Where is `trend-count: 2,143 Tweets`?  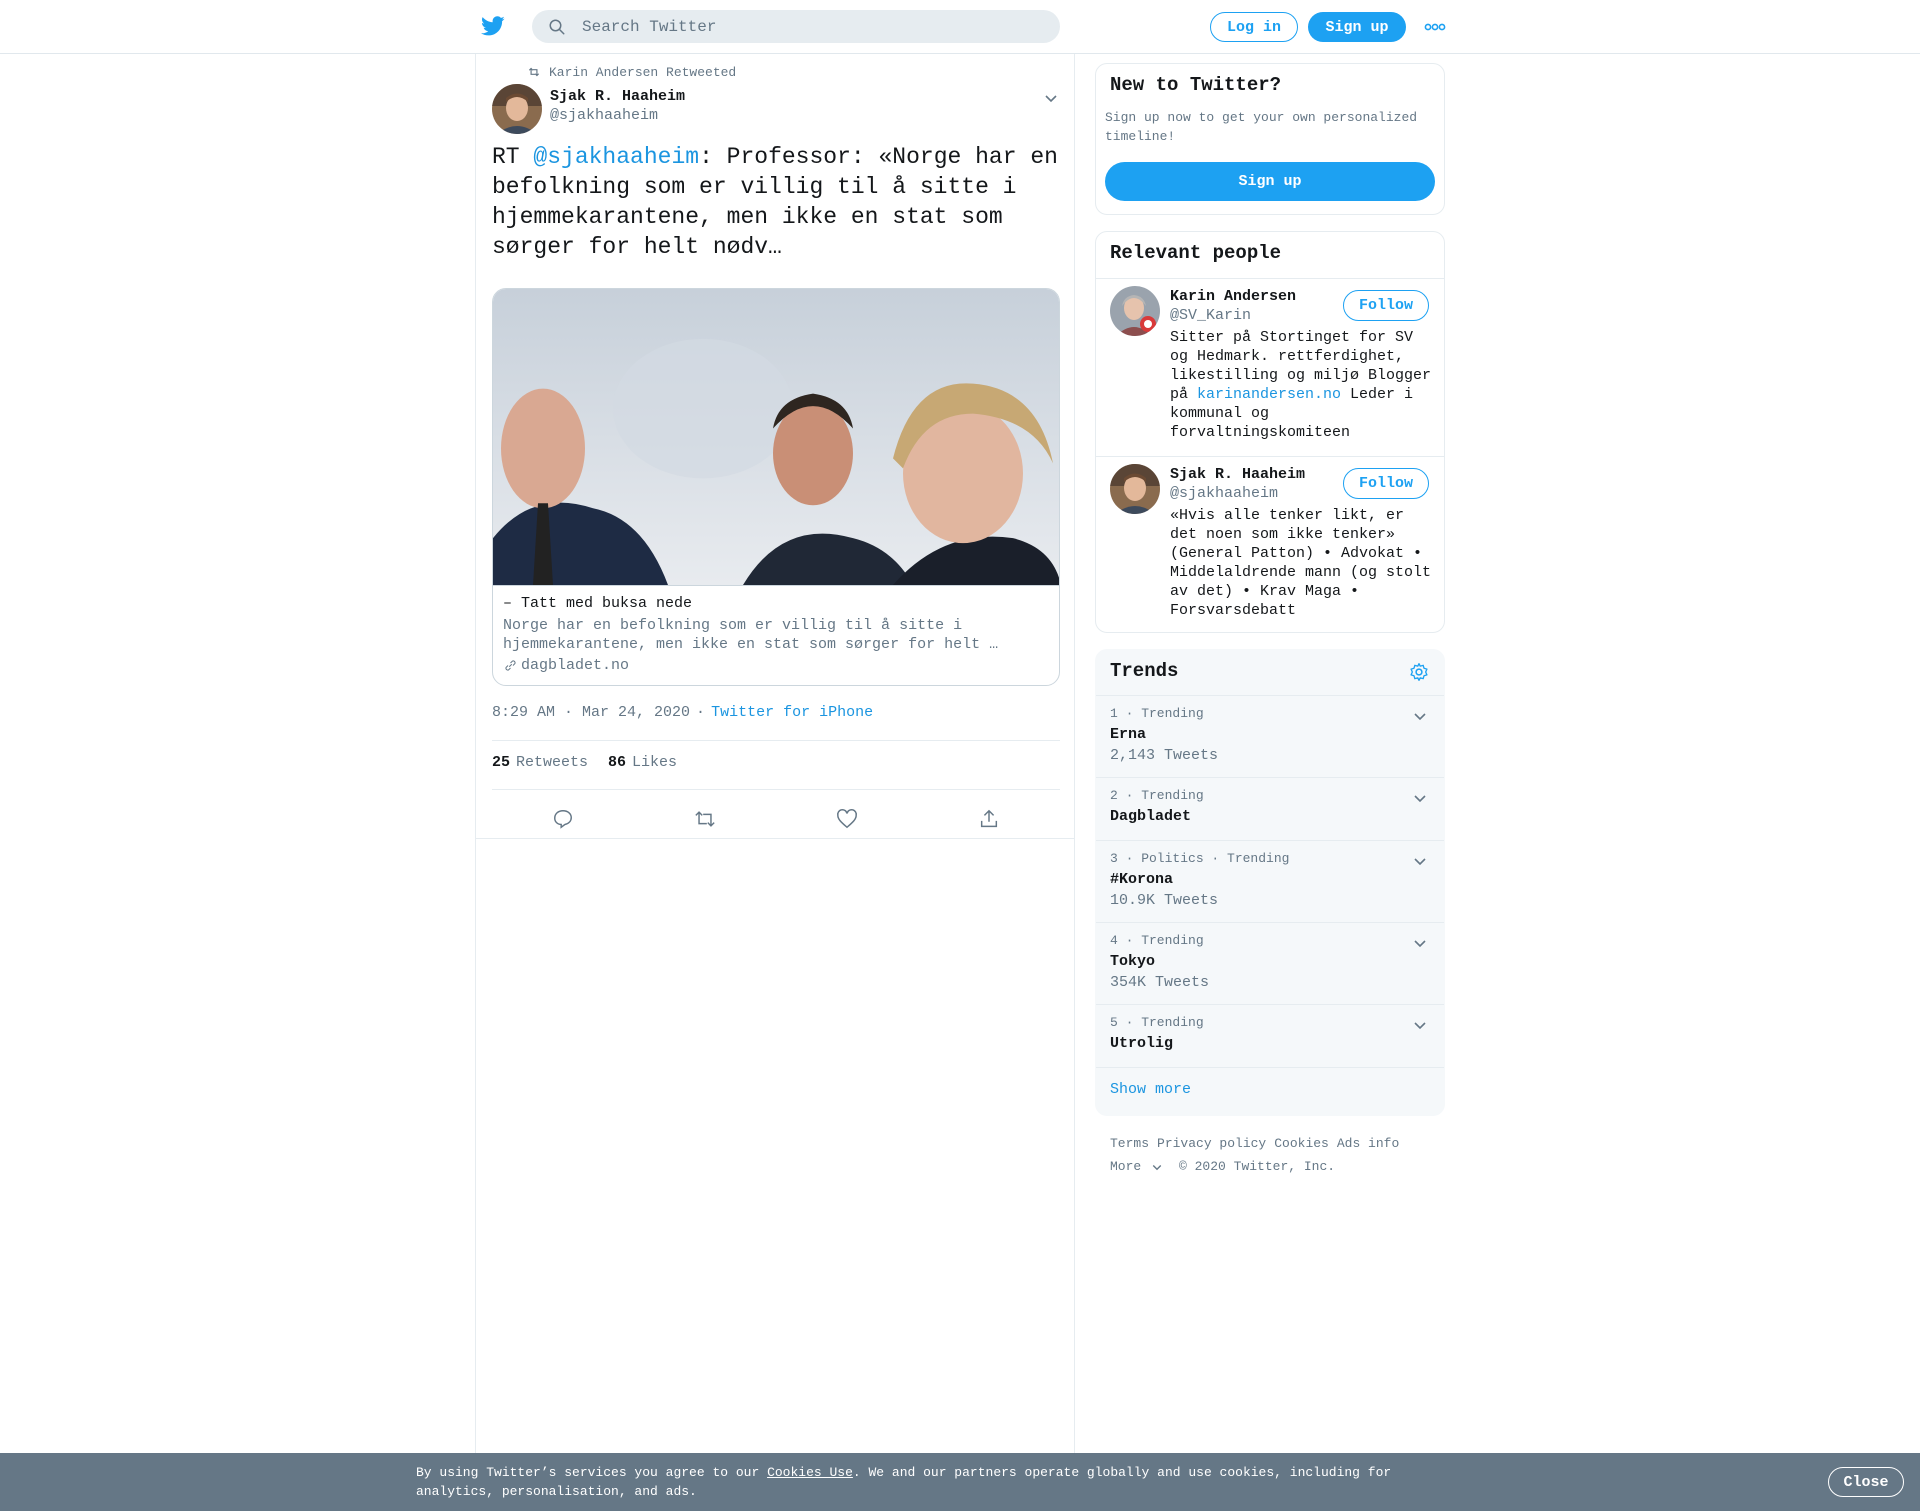
trend-count: 2,143 Tweets is located at coordinates (1164, 755).